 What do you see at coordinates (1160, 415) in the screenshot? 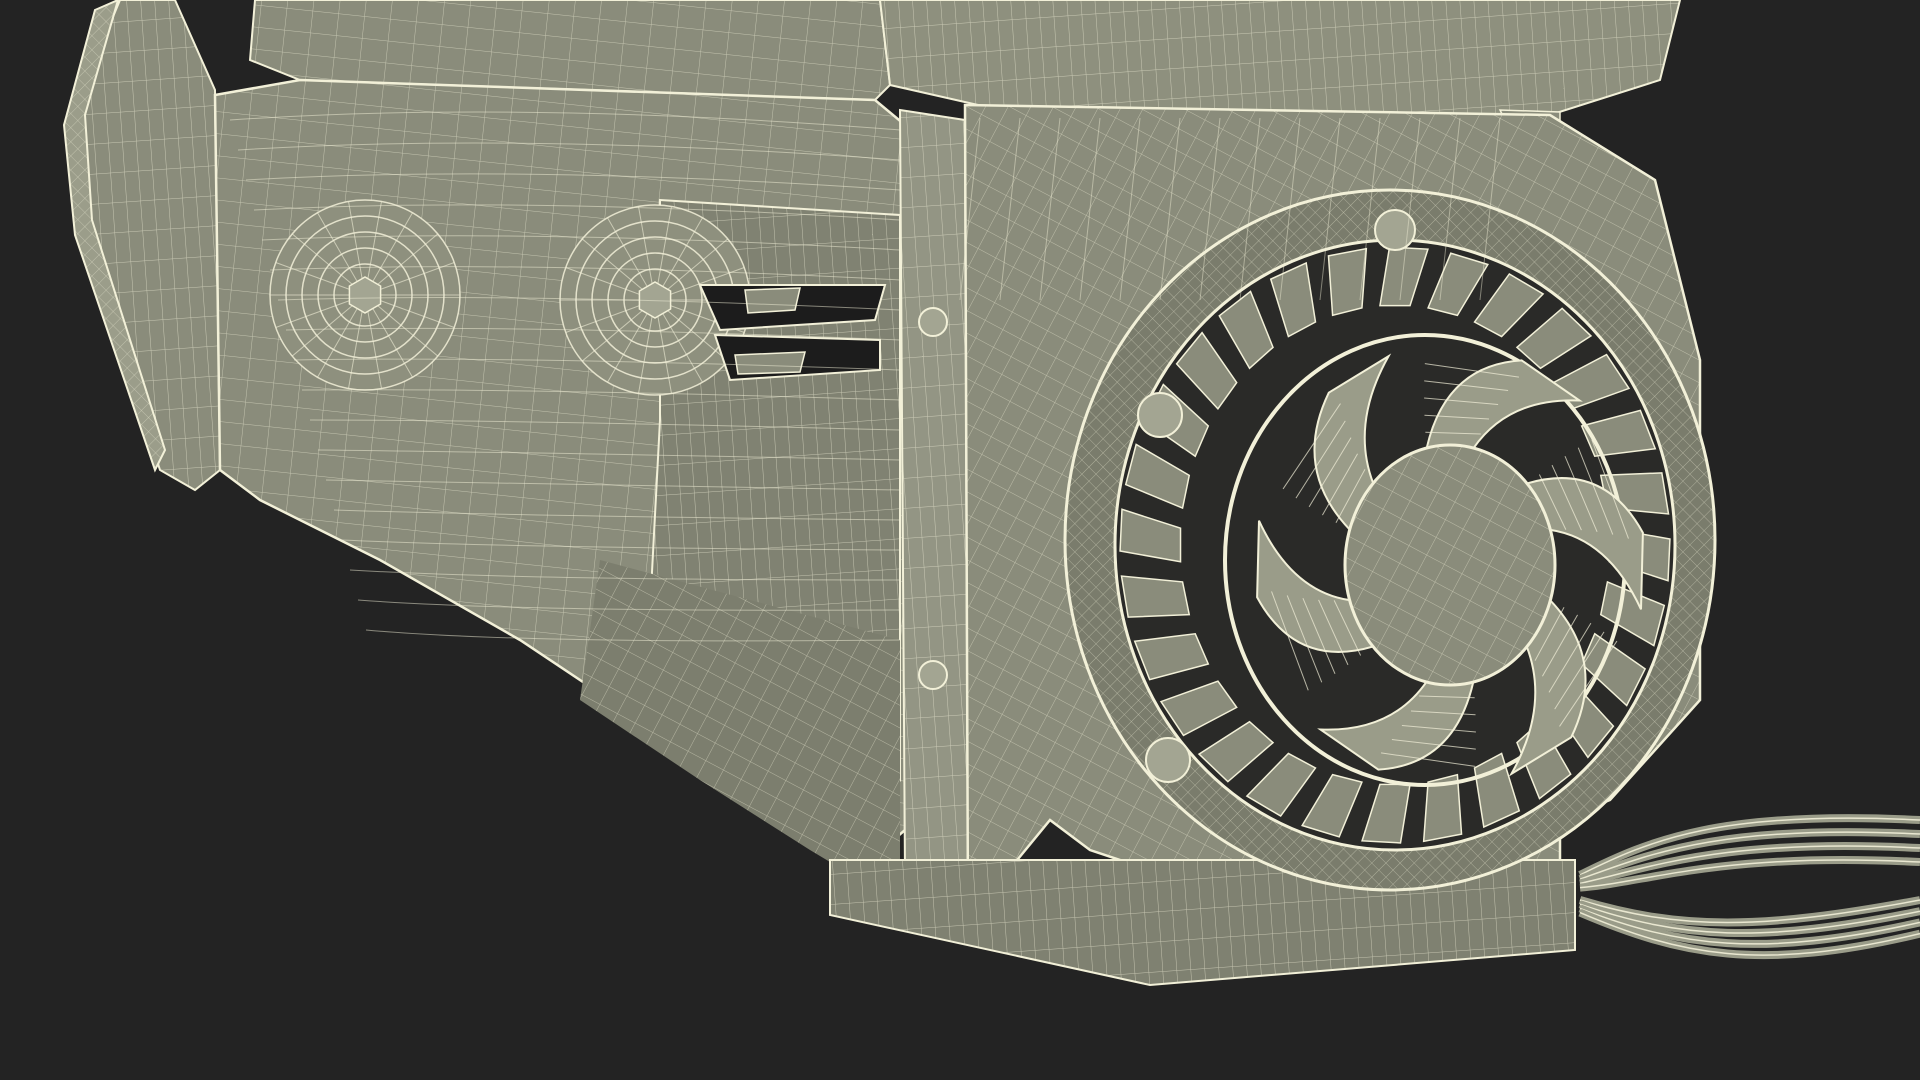
I see `fan-mount-bolt-left` at bounding box center [1160, 415].